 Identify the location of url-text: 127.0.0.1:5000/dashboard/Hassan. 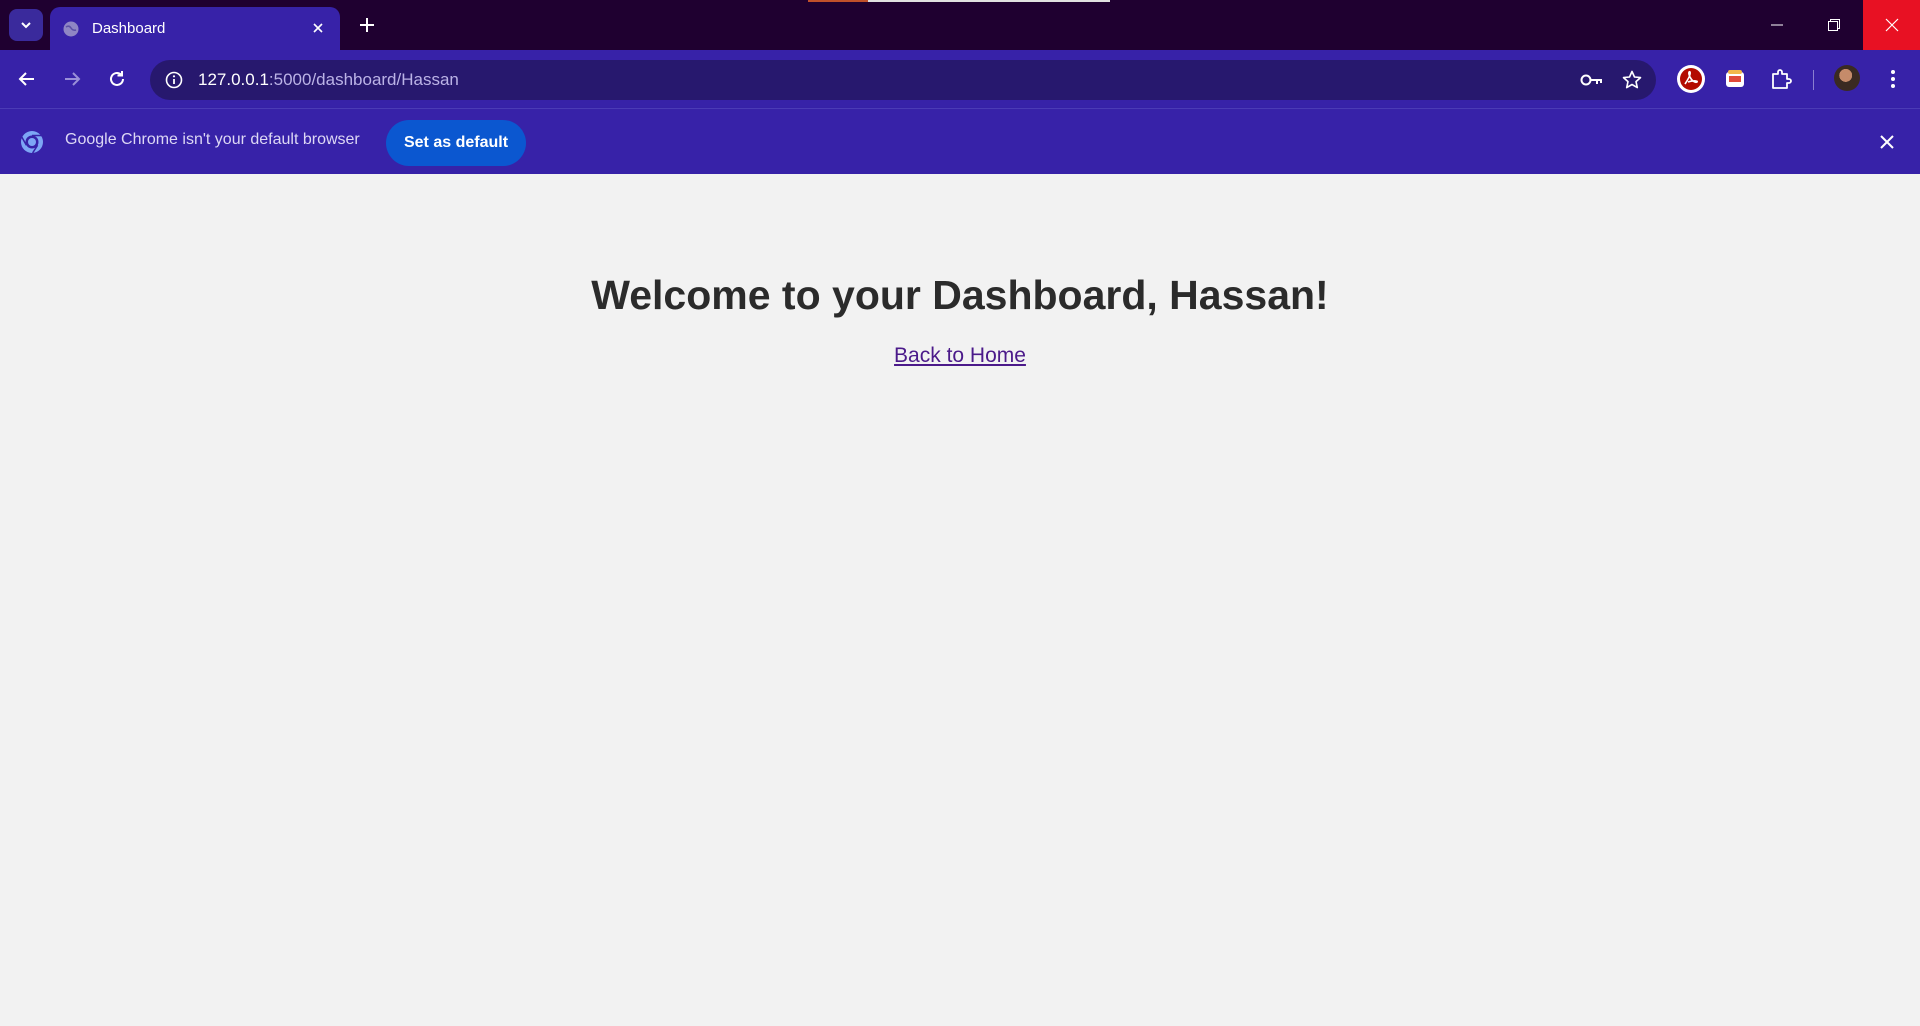
(328, 80).